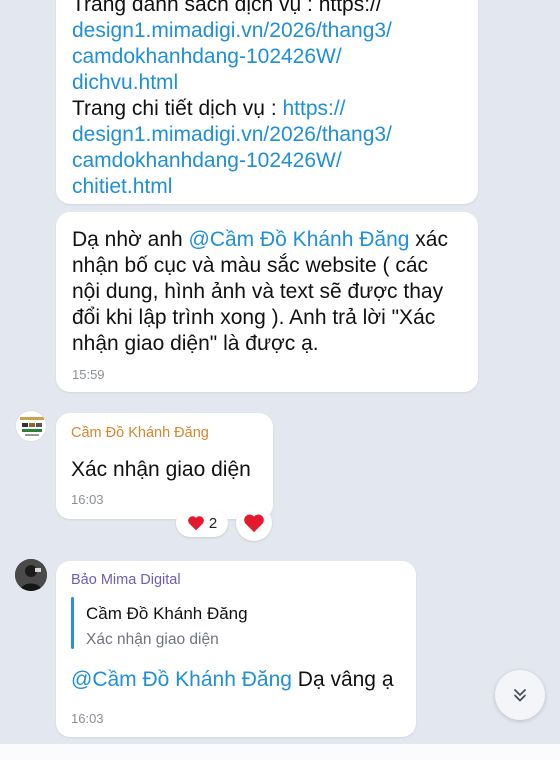 The height and width of the screenshot is (760, 560). I want to click on double-chevron-down-icon, so click(520, 695).